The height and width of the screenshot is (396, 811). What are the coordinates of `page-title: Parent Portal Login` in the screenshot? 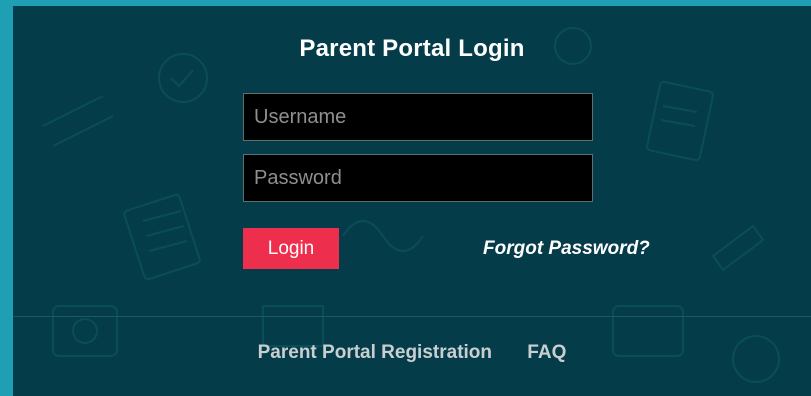 It's located at (412, 48).